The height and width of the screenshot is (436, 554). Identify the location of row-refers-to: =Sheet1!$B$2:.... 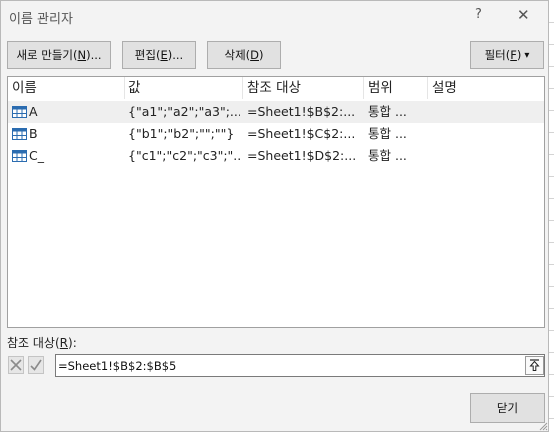
(301, 111).